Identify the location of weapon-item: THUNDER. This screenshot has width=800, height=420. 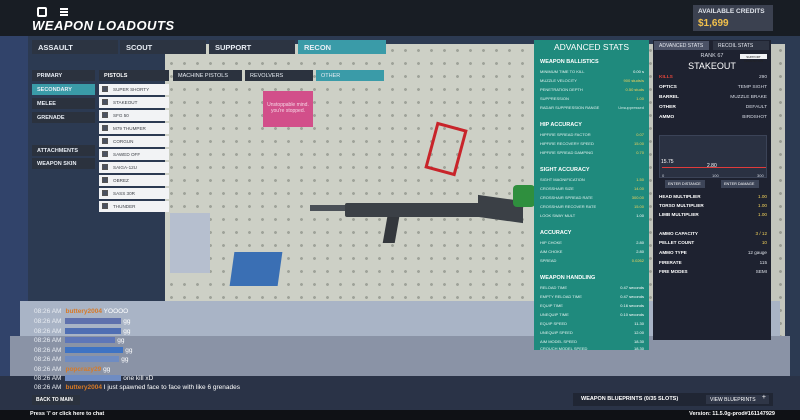
(134, 206).